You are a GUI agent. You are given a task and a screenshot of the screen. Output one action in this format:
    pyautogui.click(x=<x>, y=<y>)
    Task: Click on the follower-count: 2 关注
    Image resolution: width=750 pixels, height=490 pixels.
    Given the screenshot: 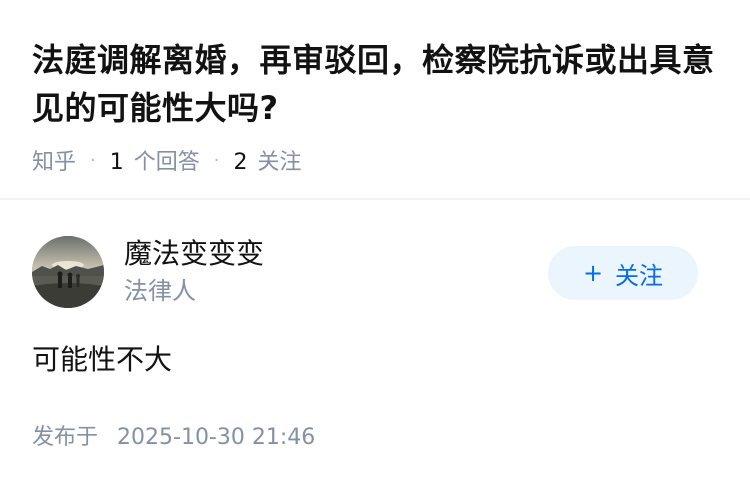 What is the action you would take?
    pyautogui.click(x=268, y=160)
    